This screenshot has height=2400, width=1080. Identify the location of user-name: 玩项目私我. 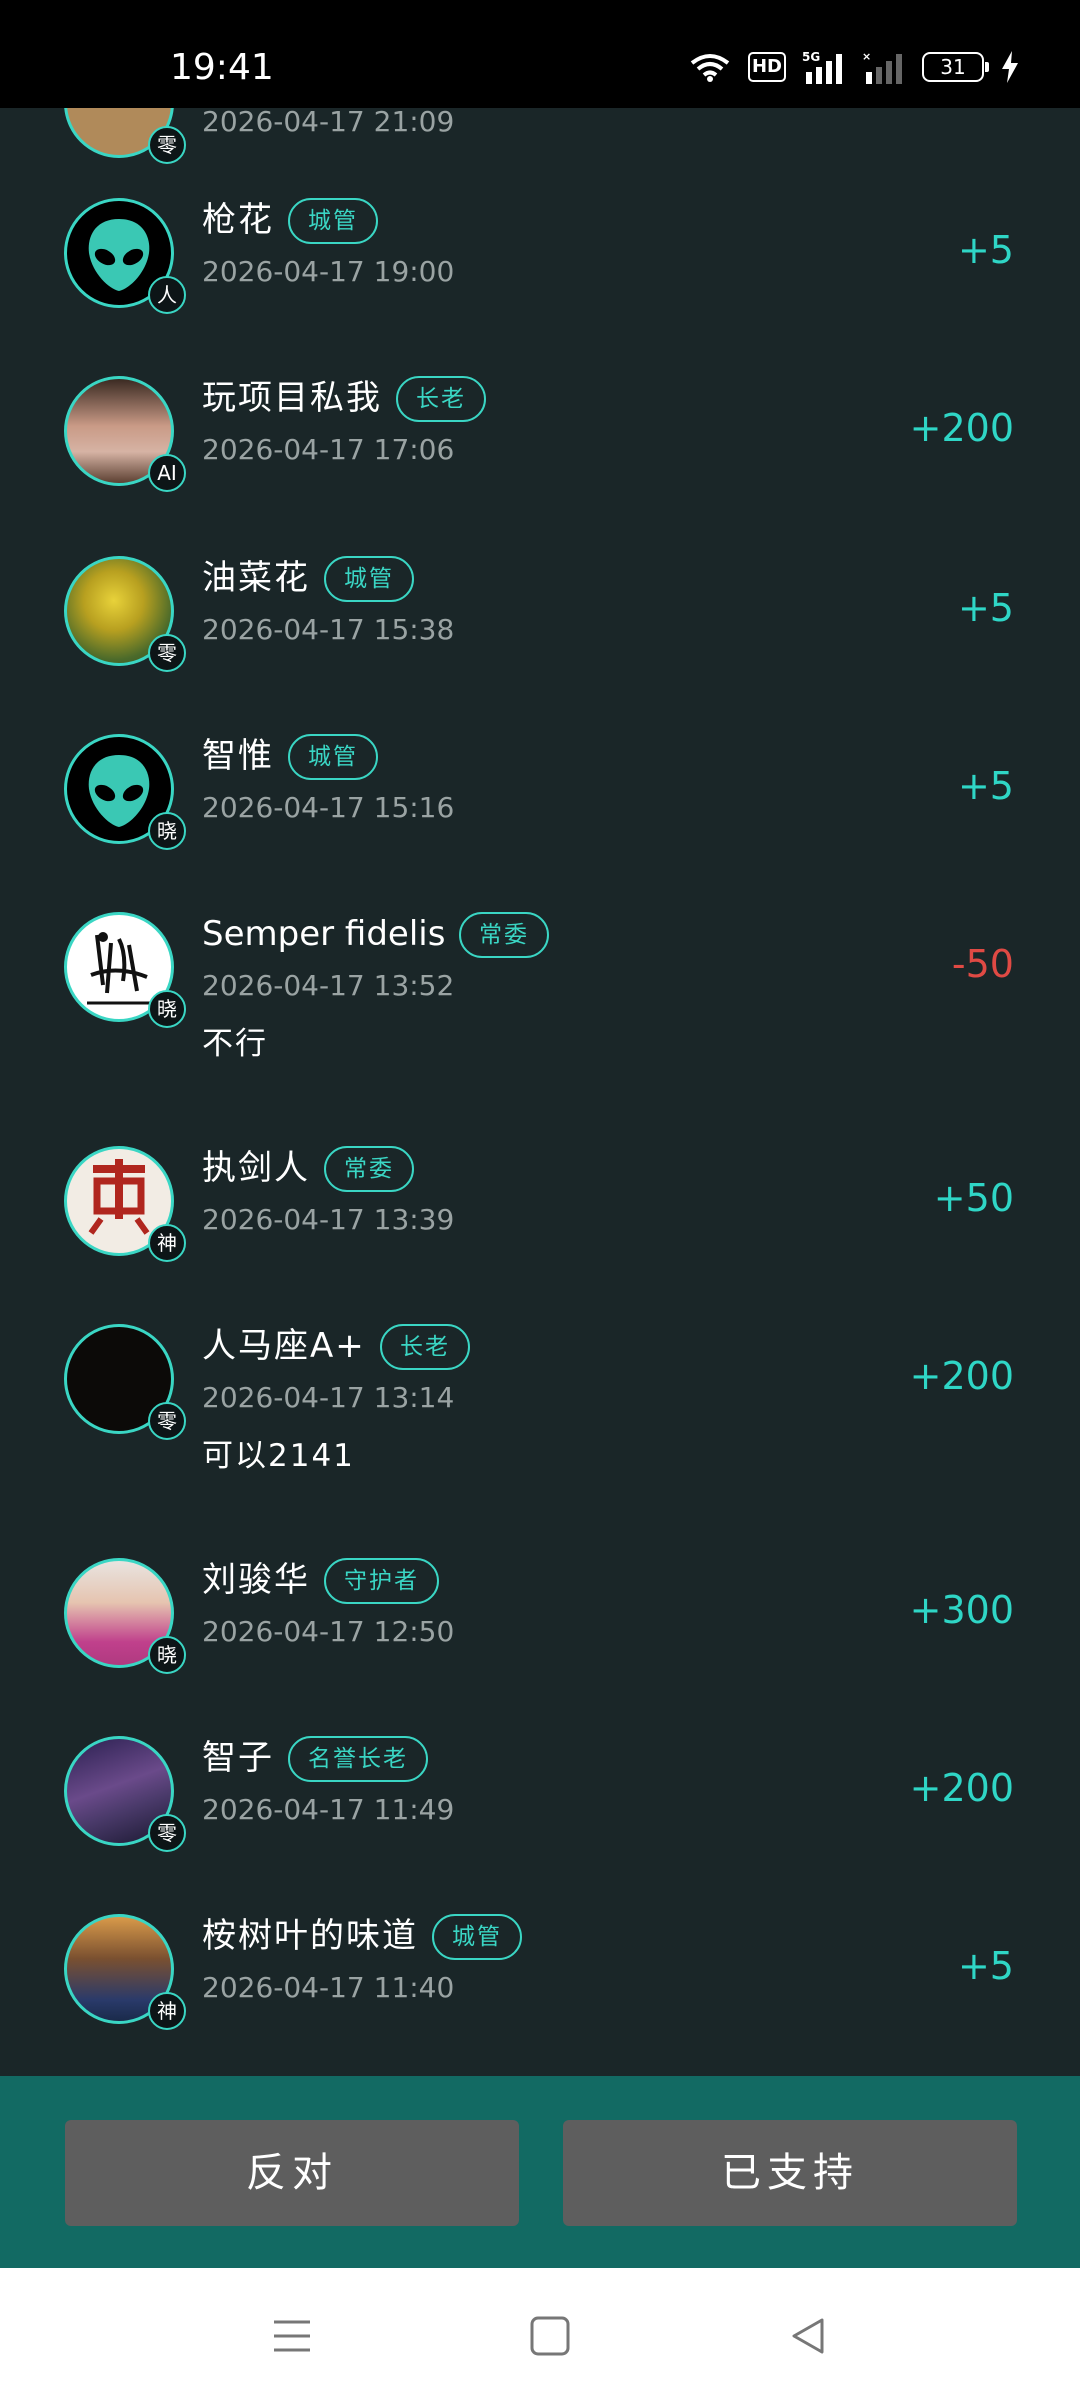
(292, 398).